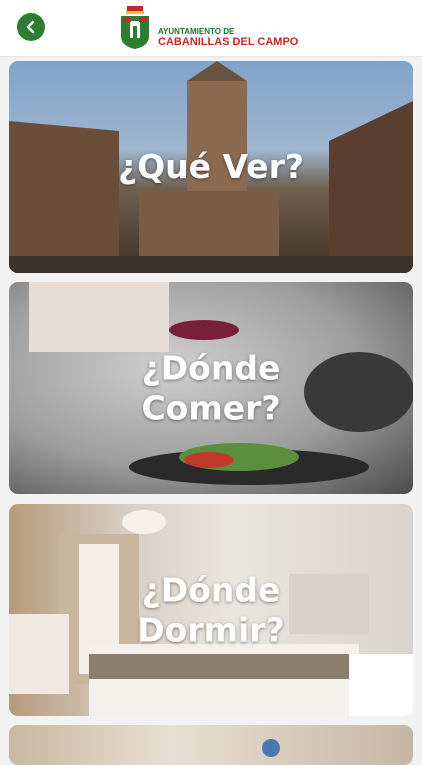 The width and height of the screenshot is (422, 765). I want to click on donde-dormir-label: ¿Dónde Dormir?, so click(211, 609).